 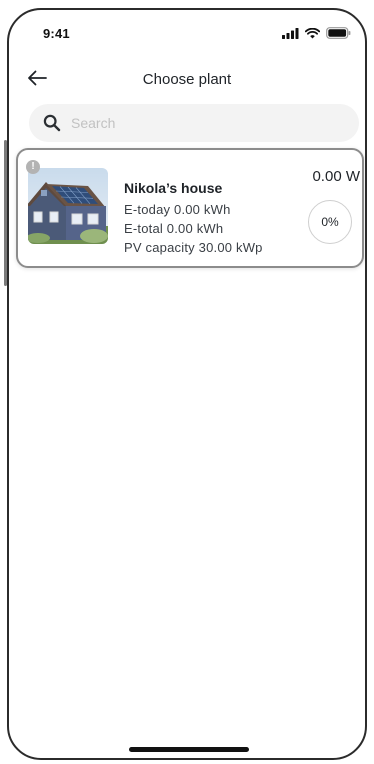 I want to click on status-bar: 9:41, so click(x=187, y=30).